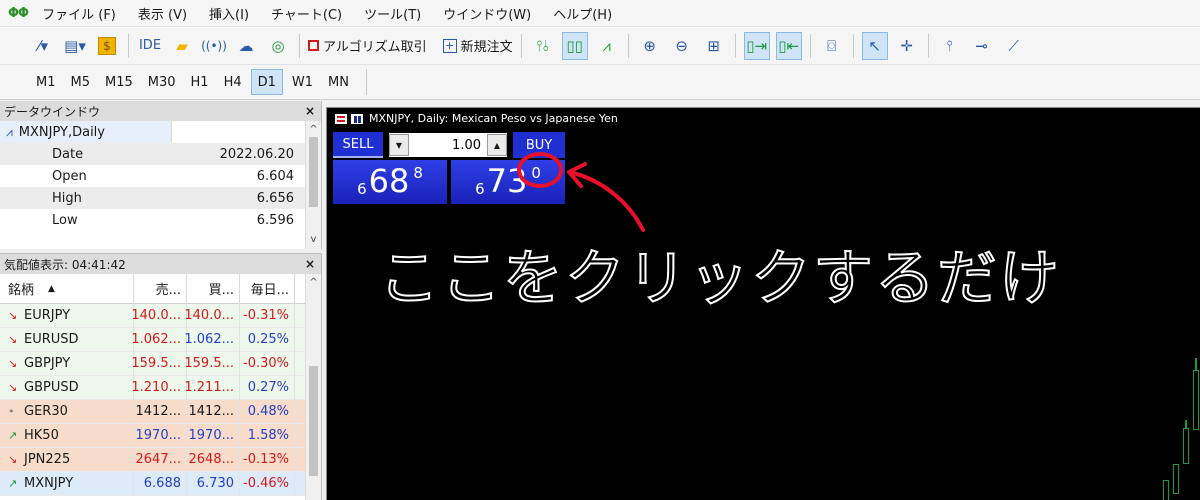 This screenshot has height=500, width=1200. I want to click on volume-increase-icon: ▲, so click(497, 145).